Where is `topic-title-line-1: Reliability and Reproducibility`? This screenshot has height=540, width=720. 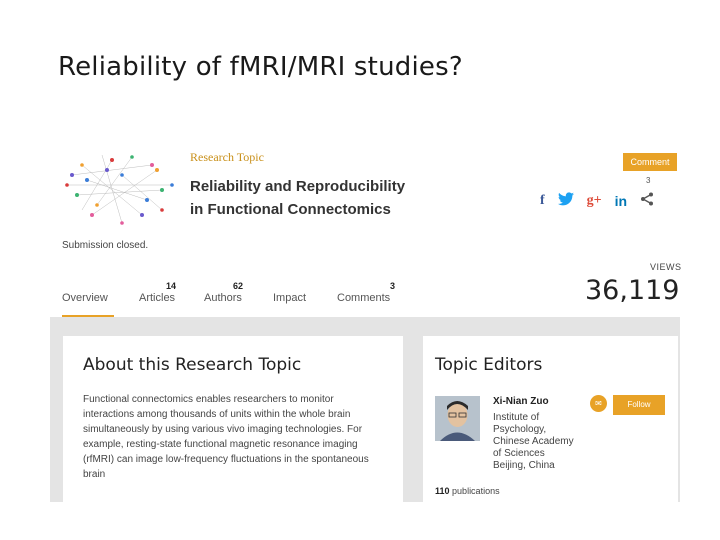 topic-title-line-1: Reliability and Reproducibility is located at coordinates (298, 186).